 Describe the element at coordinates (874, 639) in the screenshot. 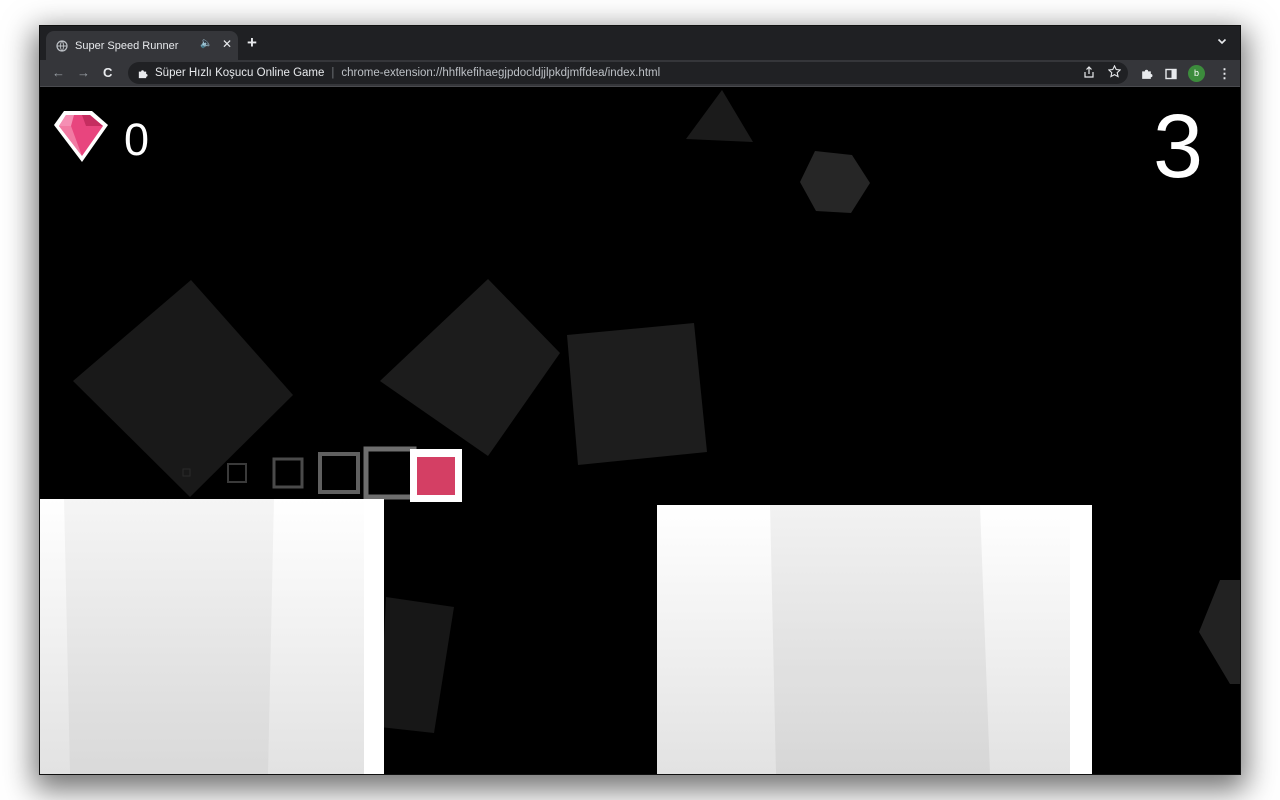

I see `platform-right` at that location.